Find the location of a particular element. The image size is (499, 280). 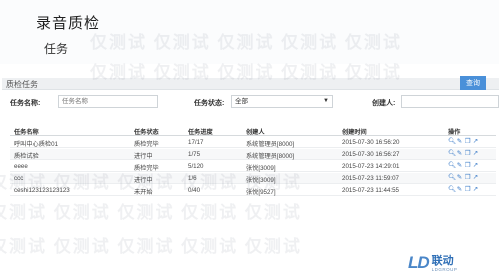

col-task-progress: 任务进度 is located at coordinates (200, 132).